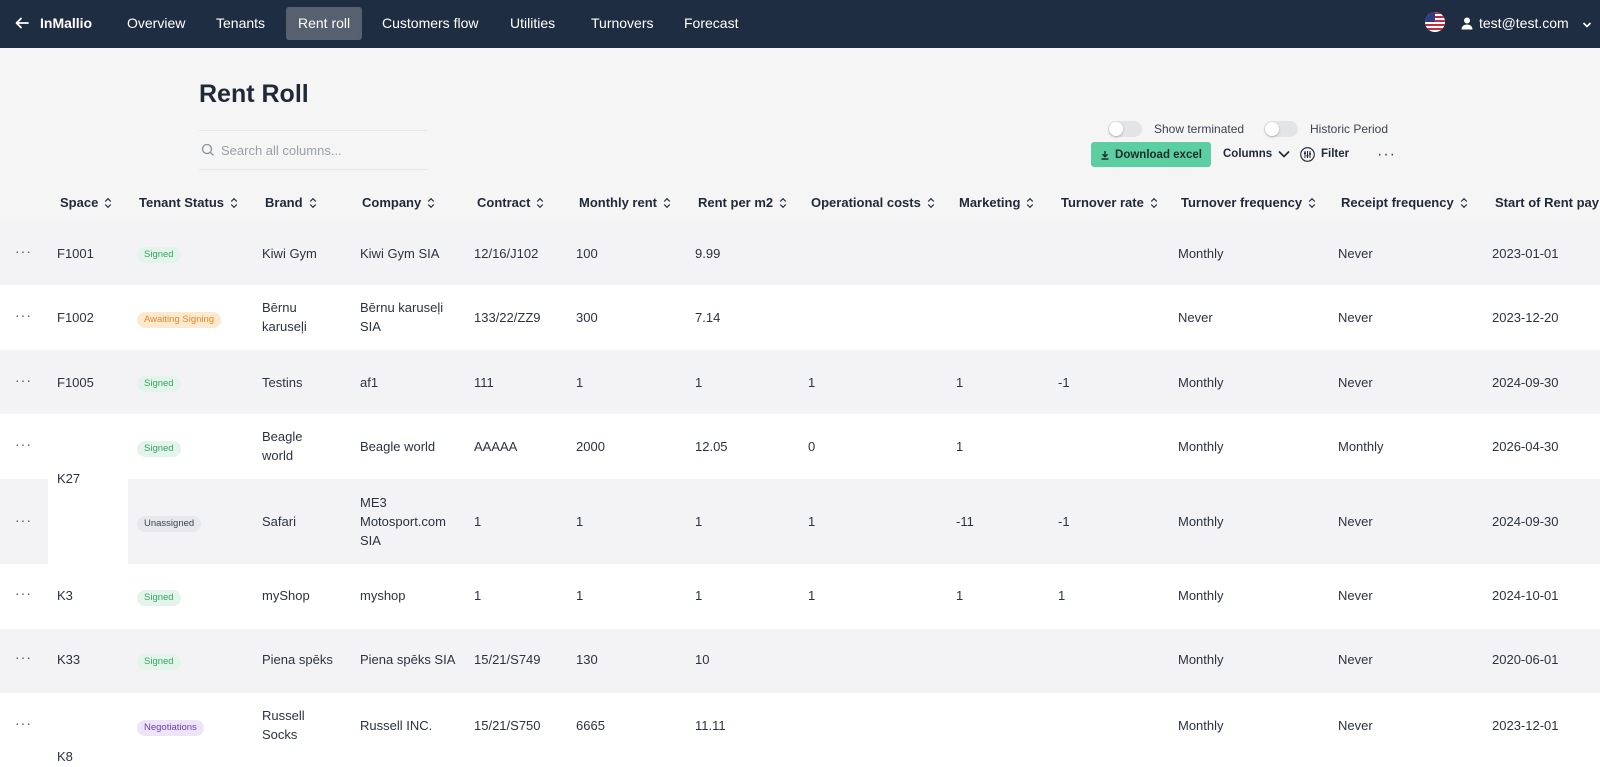 This screenshot has width=1600, height=767. What do you see at coordinates (625, 202) in the screenshot?
I see `column-header-monthly-rent: Monthly rent` at bounding box center [625, 202].